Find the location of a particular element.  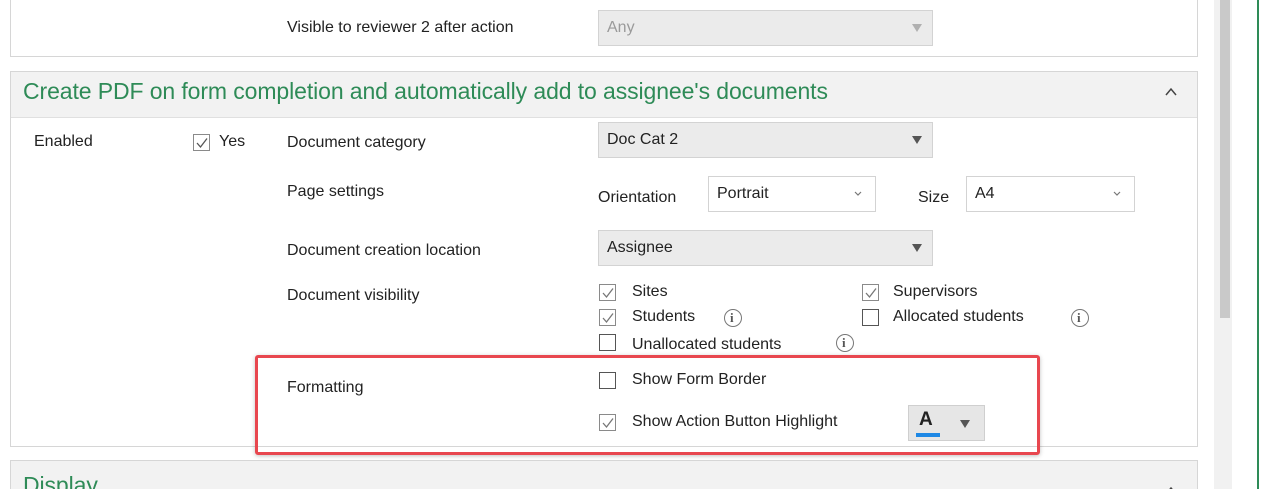

supervisors-checkbox is located at coordinates (870, 292).